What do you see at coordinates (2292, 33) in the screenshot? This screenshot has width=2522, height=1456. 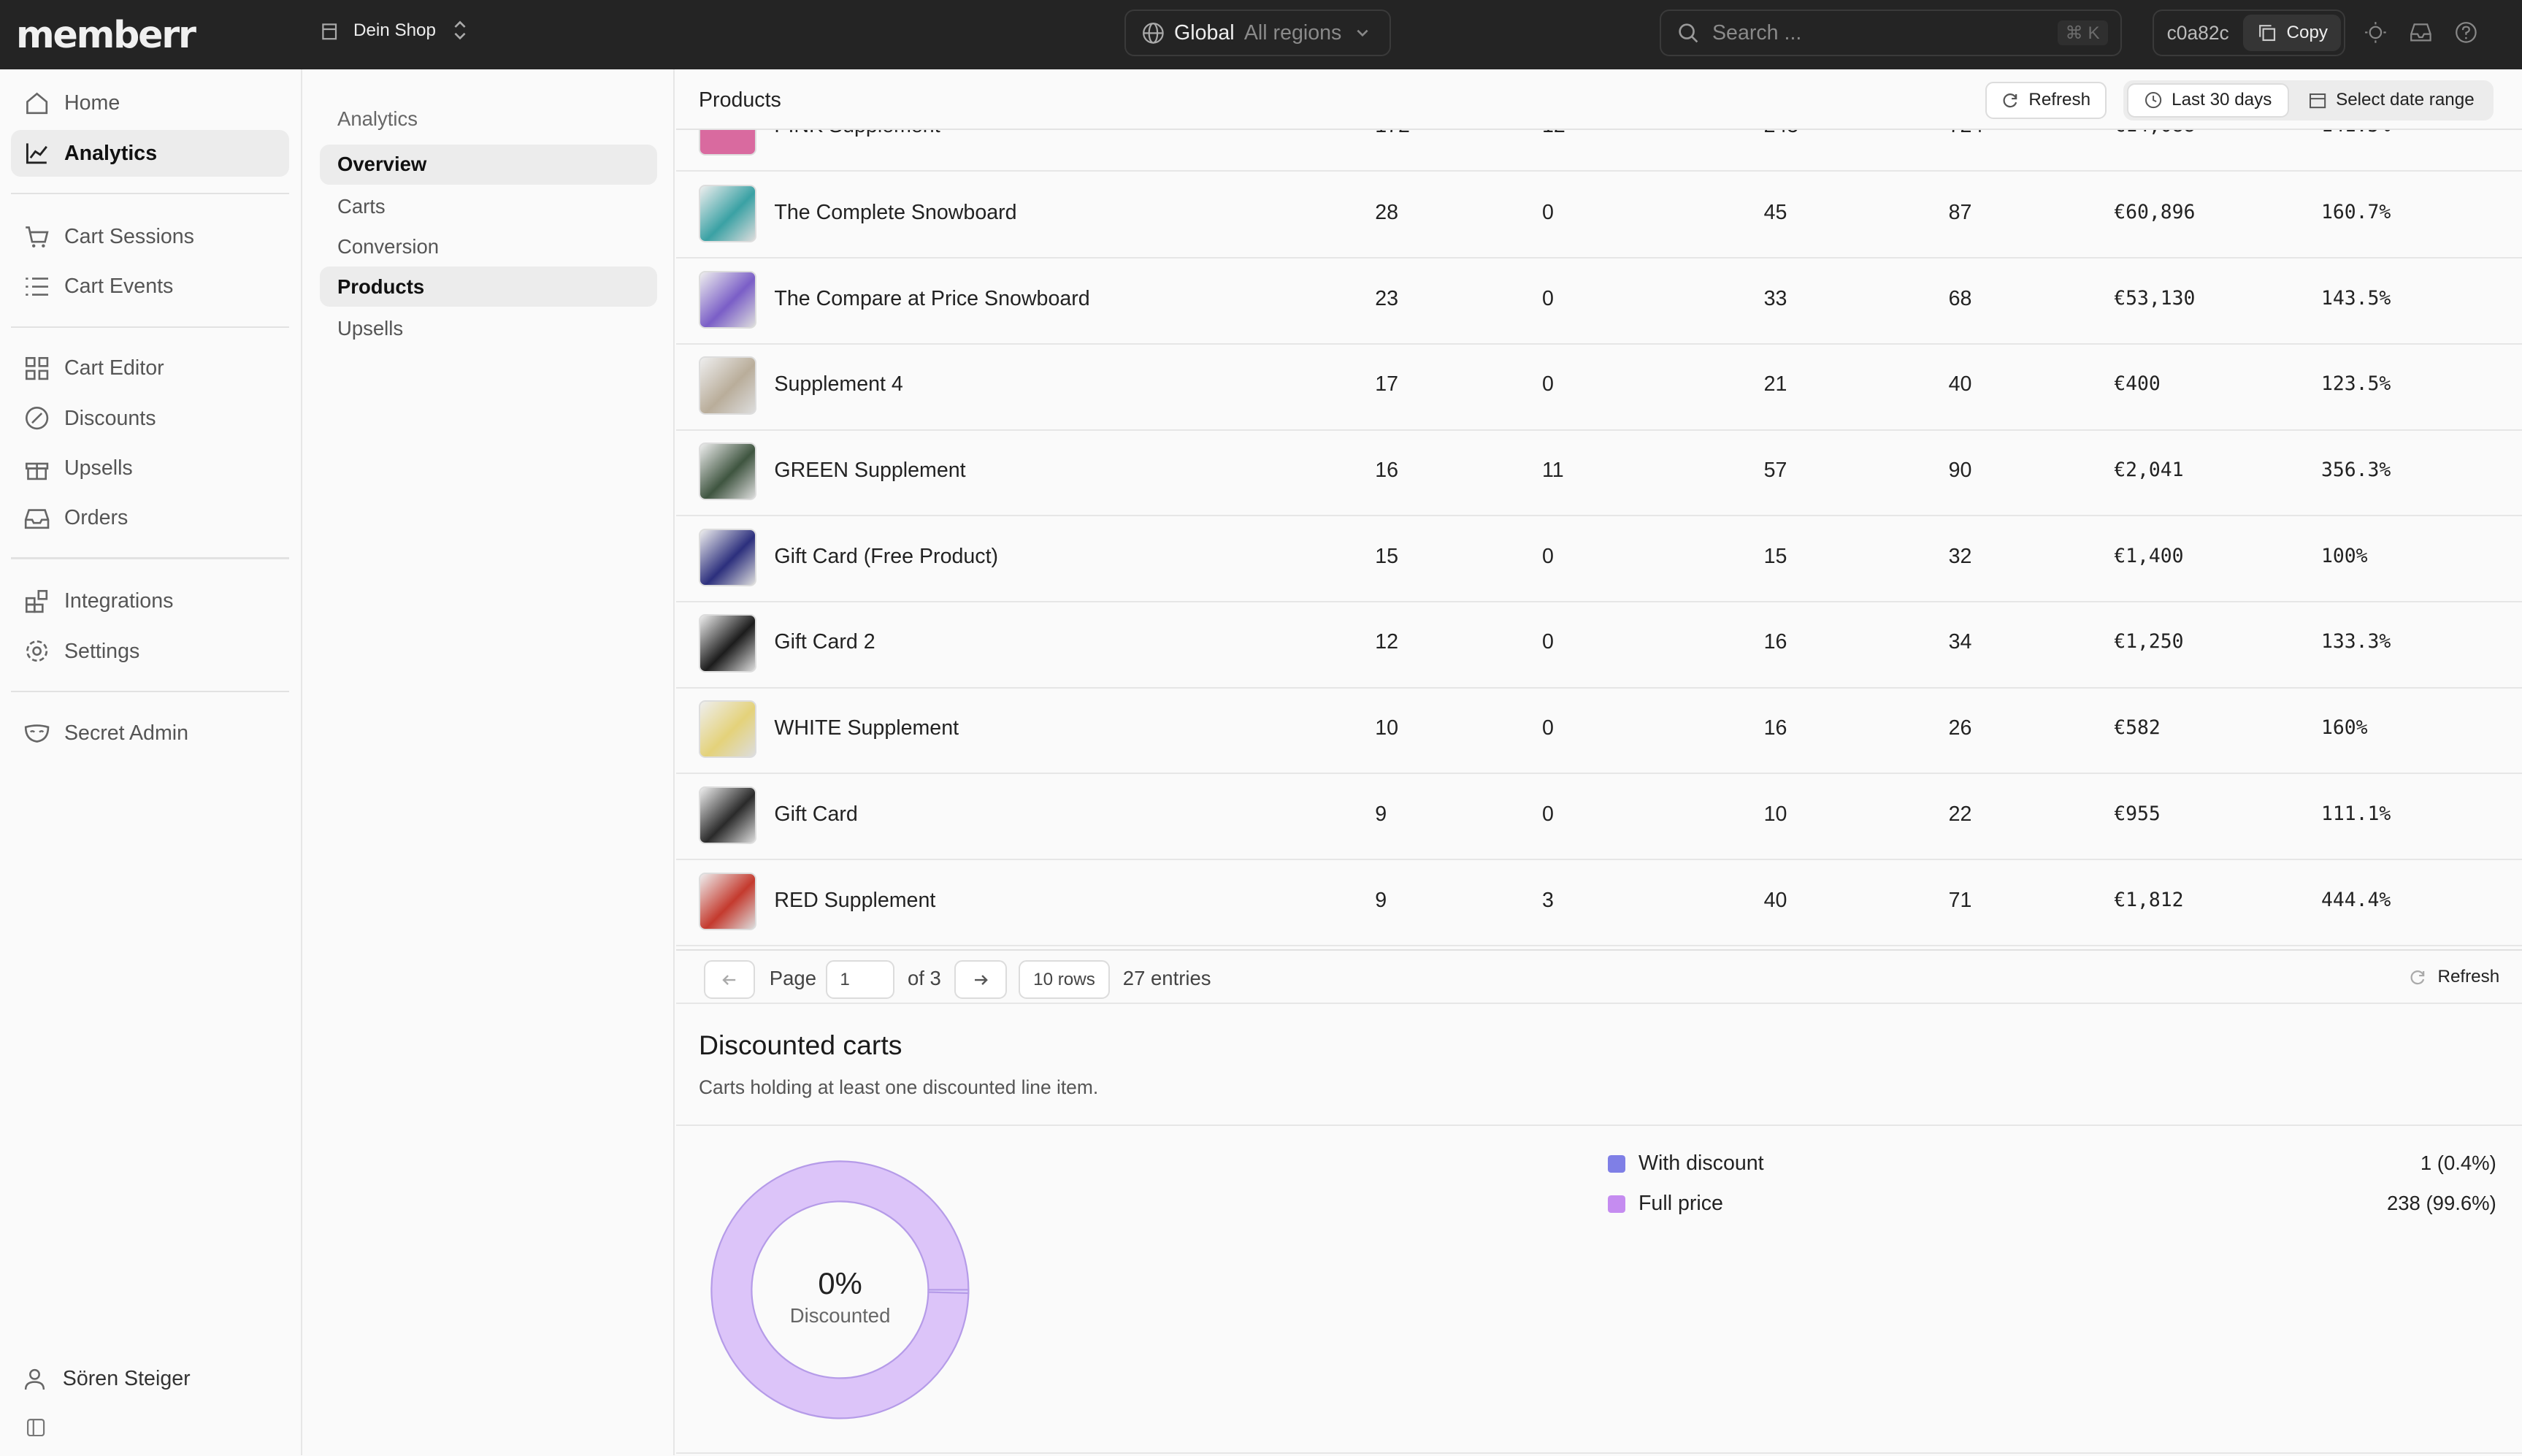 I see `copy-button: Copy` at bounding box center [2292, 33].